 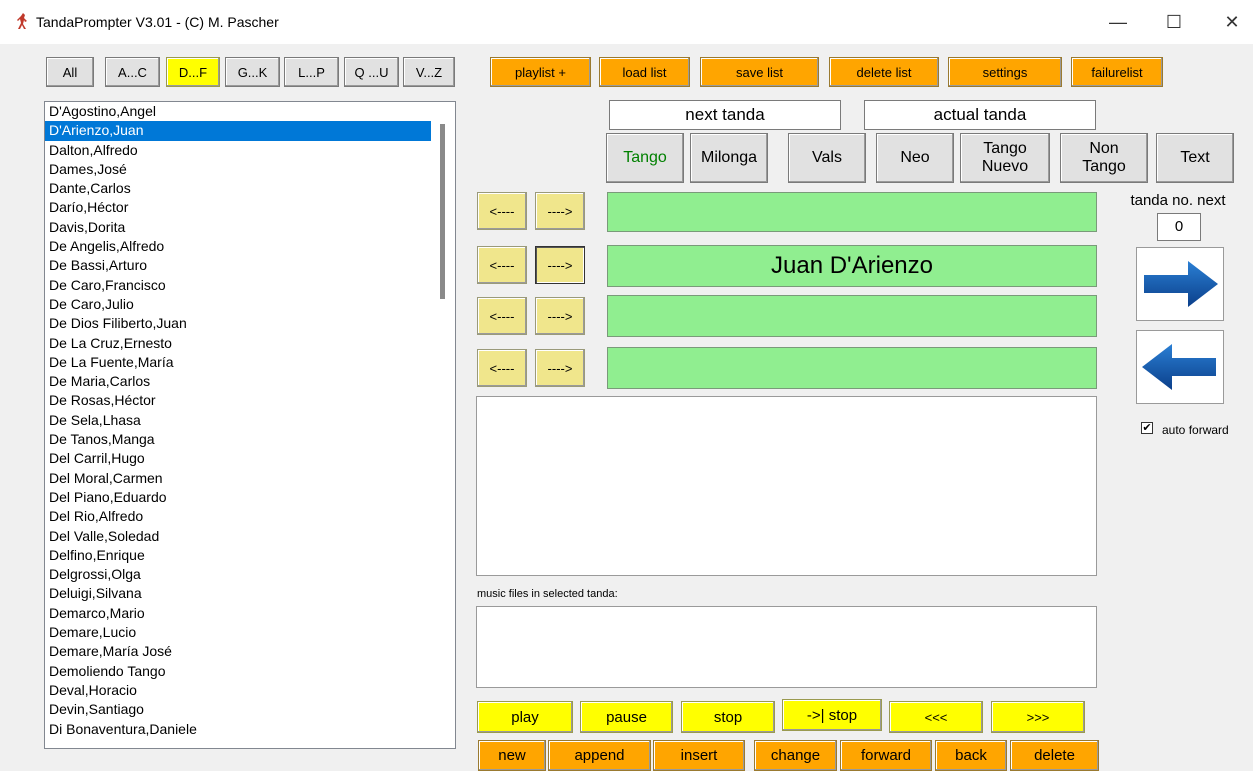 What do you see at coordinates (250, 150) in the screenshot?
I see `list-item: Dalton,Alfredo` at bounding box center [250, 150].